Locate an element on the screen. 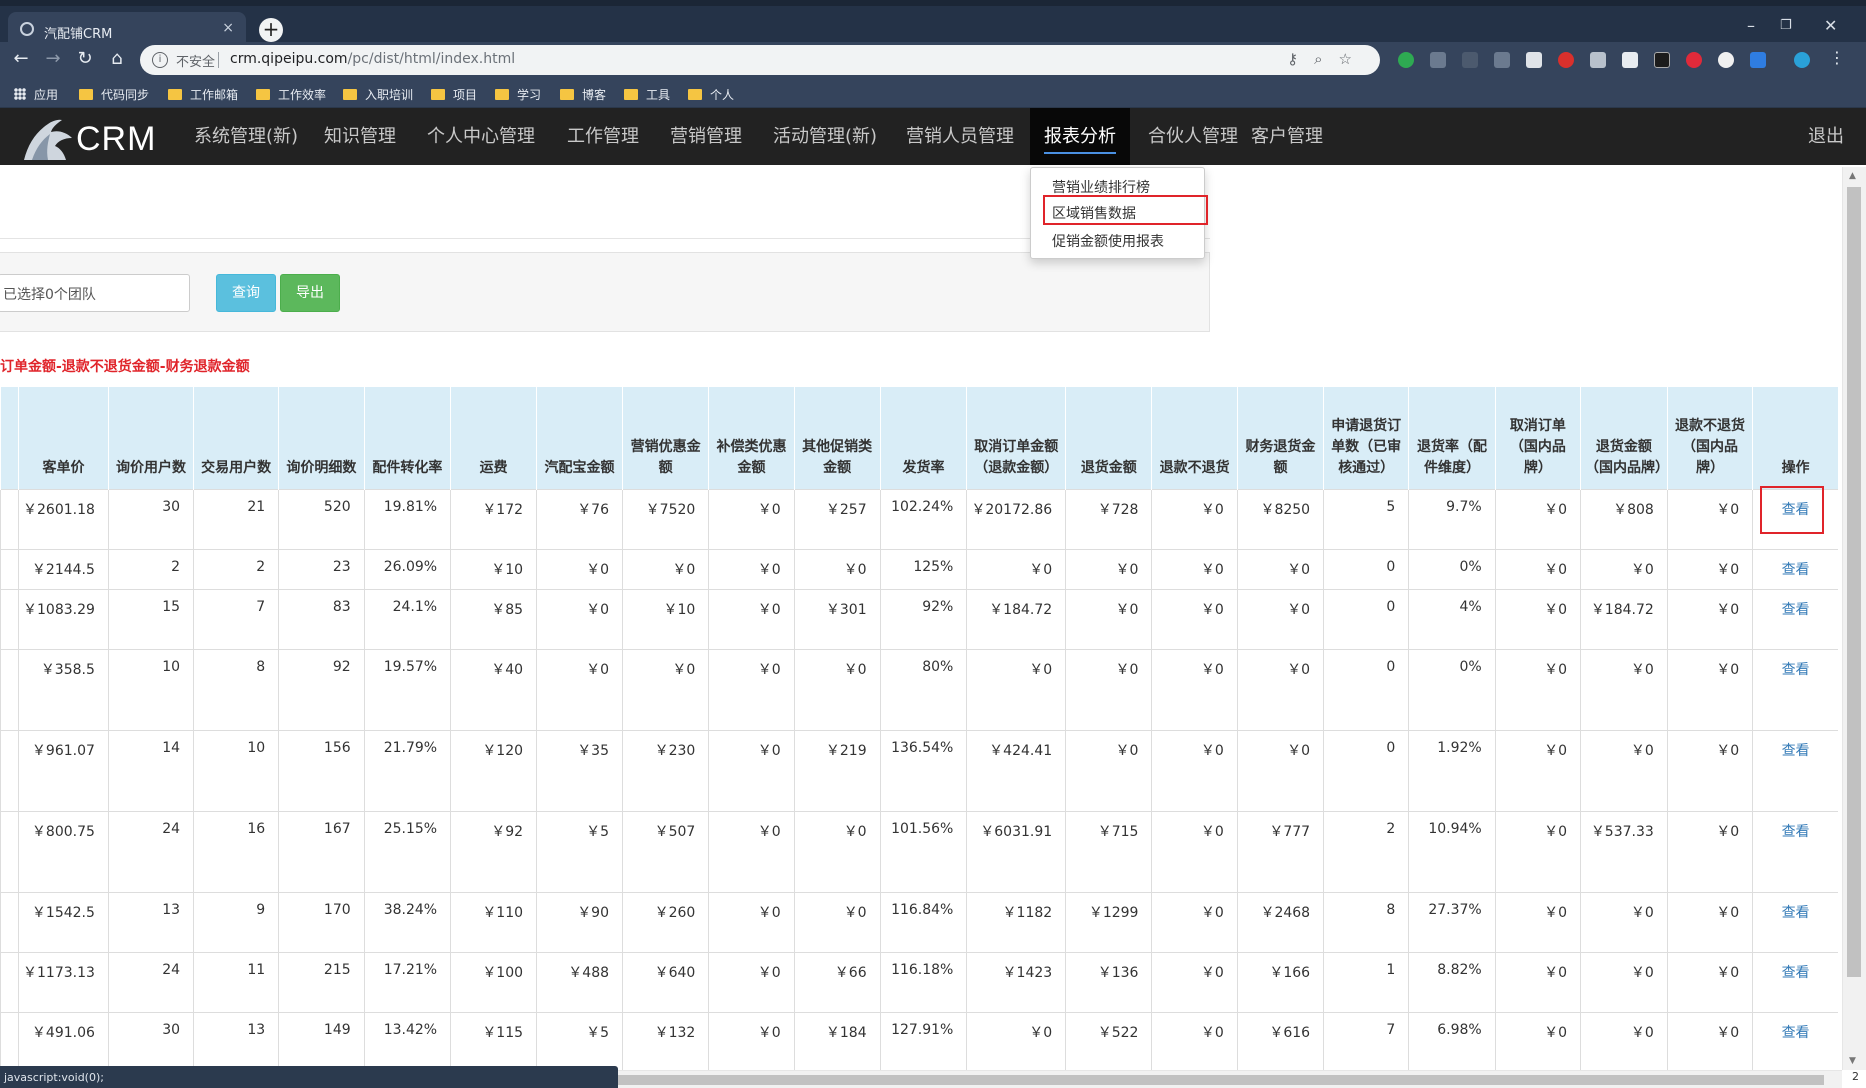 The width and height of the screenshot is (1866, 1088). extension-doc-icon is located at coordinates (1534, 60).